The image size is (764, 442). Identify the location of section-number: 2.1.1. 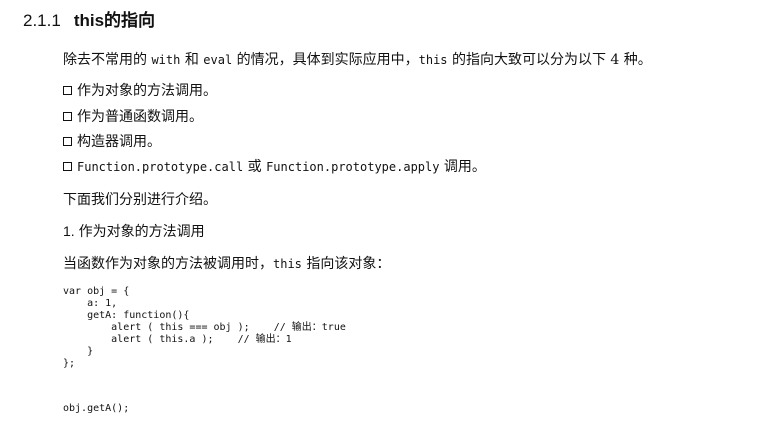
(42, 20).